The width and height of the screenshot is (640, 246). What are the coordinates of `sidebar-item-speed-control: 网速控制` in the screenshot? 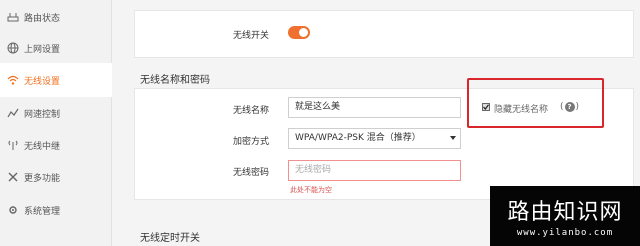 It's located at (56, 113).